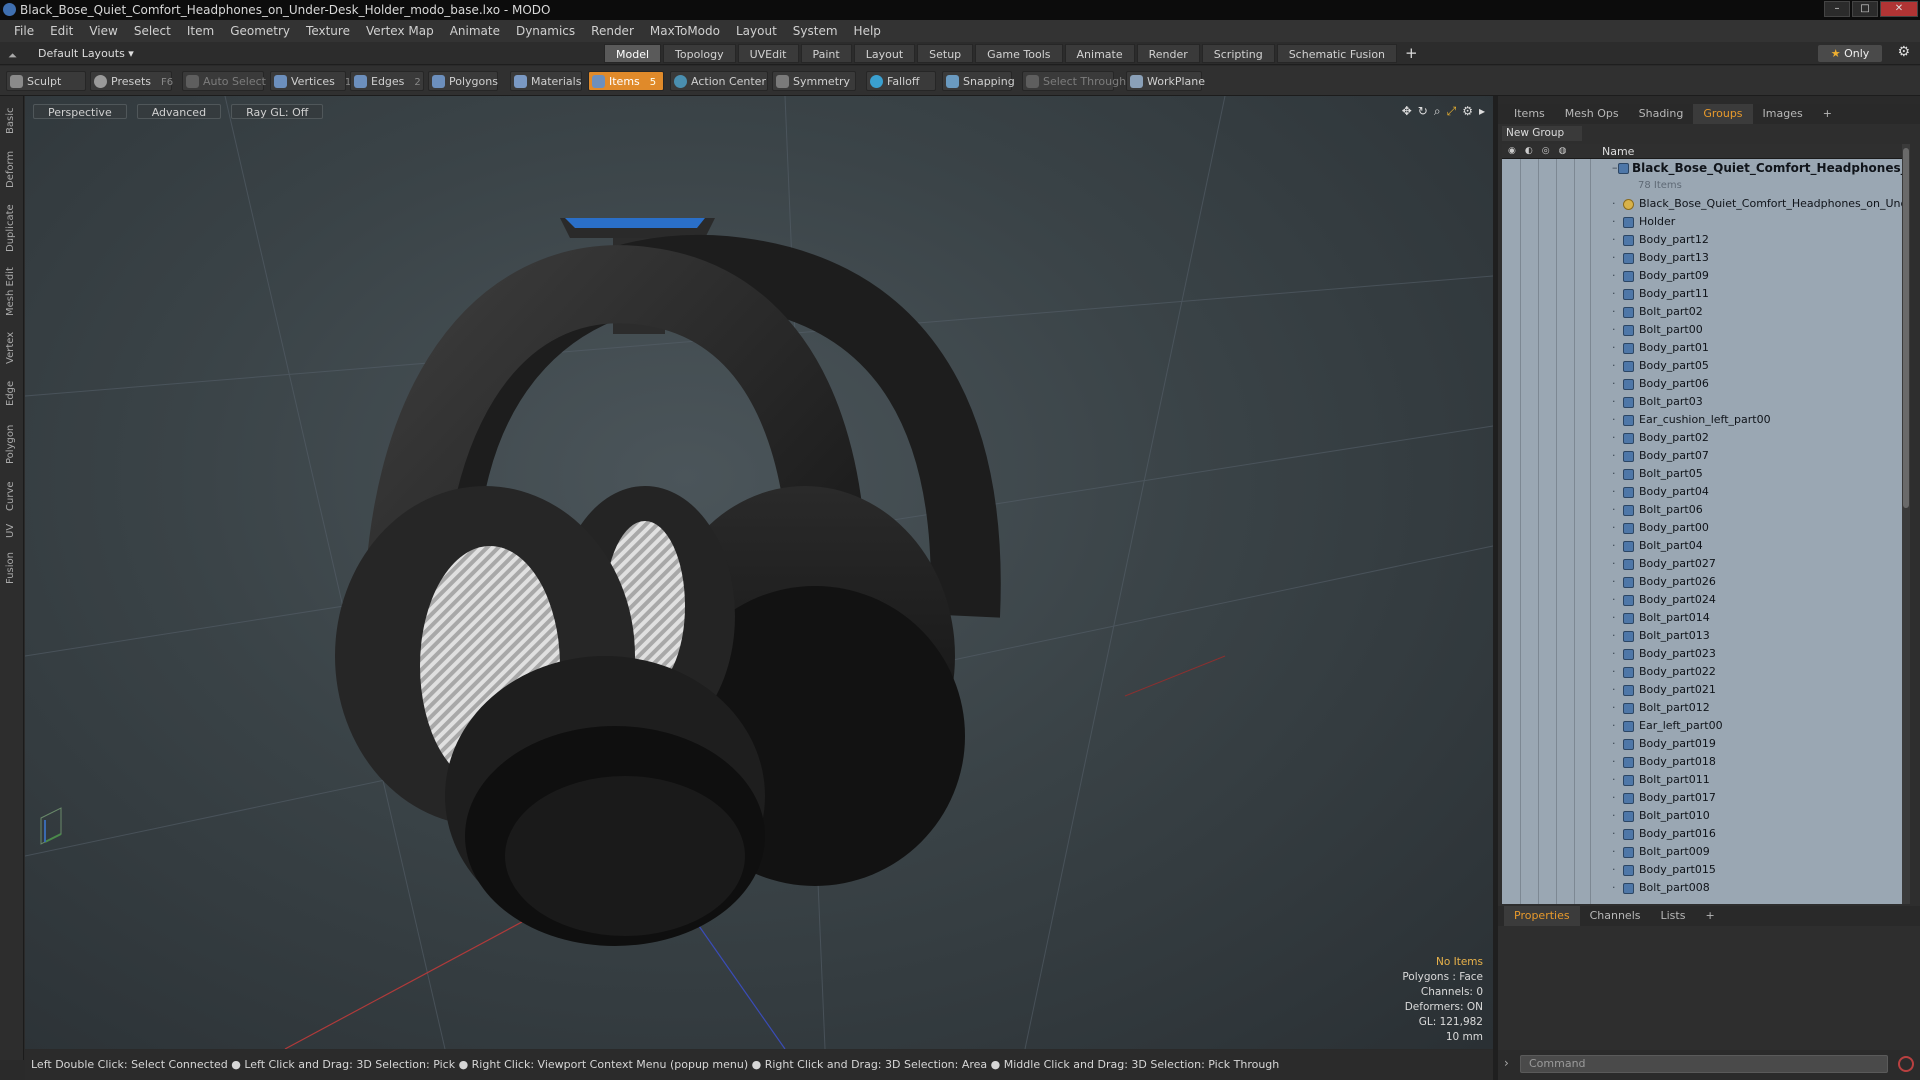  What do you see at coordinates (1019, 53) in the screenshot?
I see `tab-game-tools: Game Tools` at bounding box center [1019, 53].